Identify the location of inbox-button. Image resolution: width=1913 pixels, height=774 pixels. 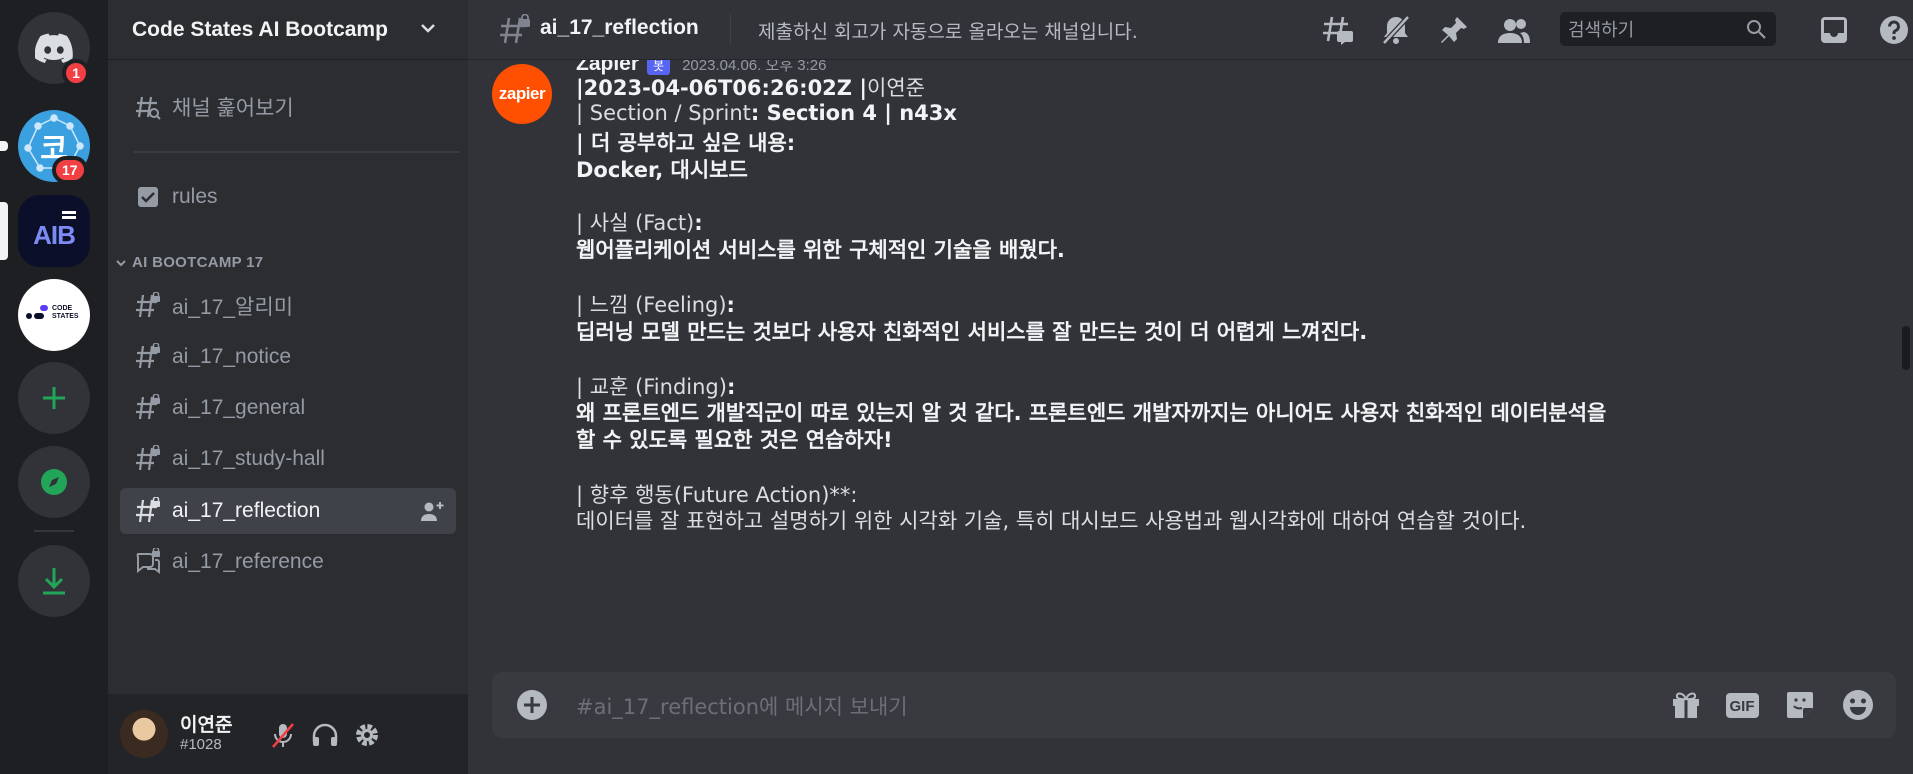
(1834, 30).